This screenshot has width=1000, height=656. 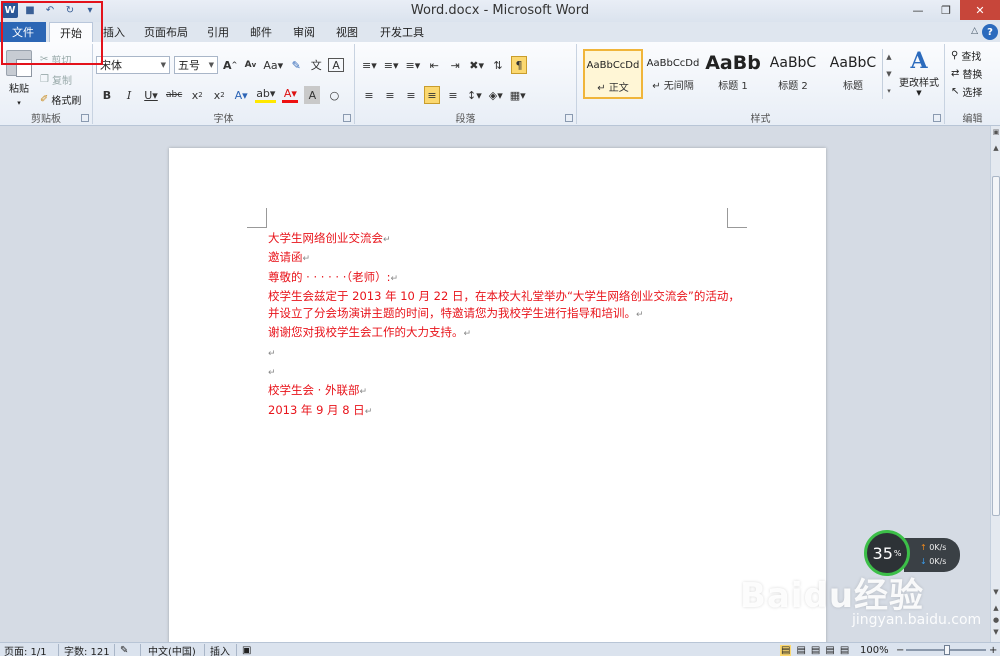 I want to click on draft-icon: ▤, so click(x=844, y=650).